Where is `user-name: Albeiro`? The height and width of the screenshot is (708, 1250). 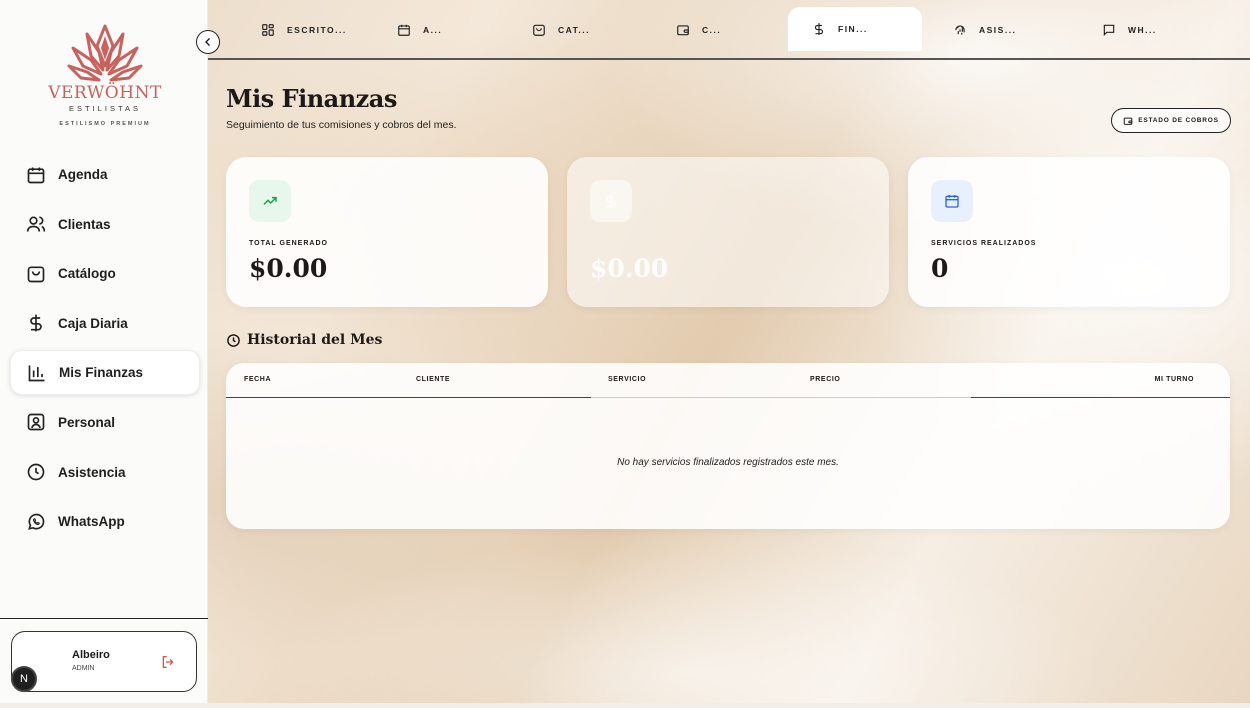
user-name: Albeiro is located at coordinates (91, 655).